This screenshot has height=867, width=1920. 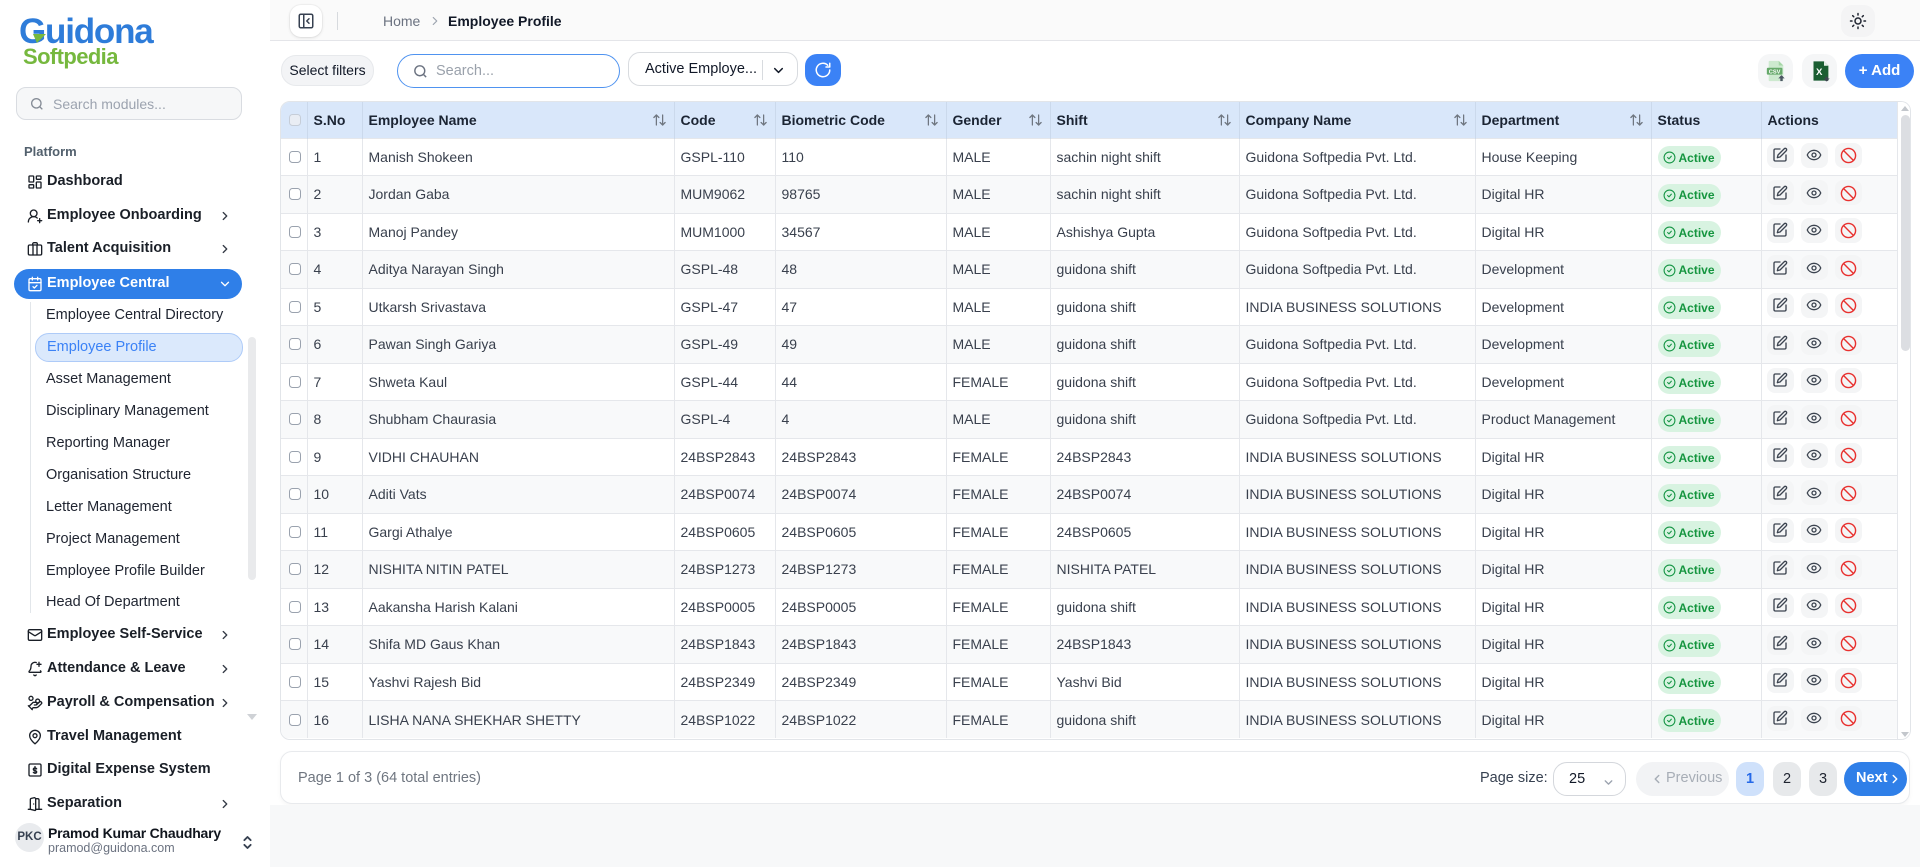 I want to click on svg-text: CSV, so click(x=1775, y=72).